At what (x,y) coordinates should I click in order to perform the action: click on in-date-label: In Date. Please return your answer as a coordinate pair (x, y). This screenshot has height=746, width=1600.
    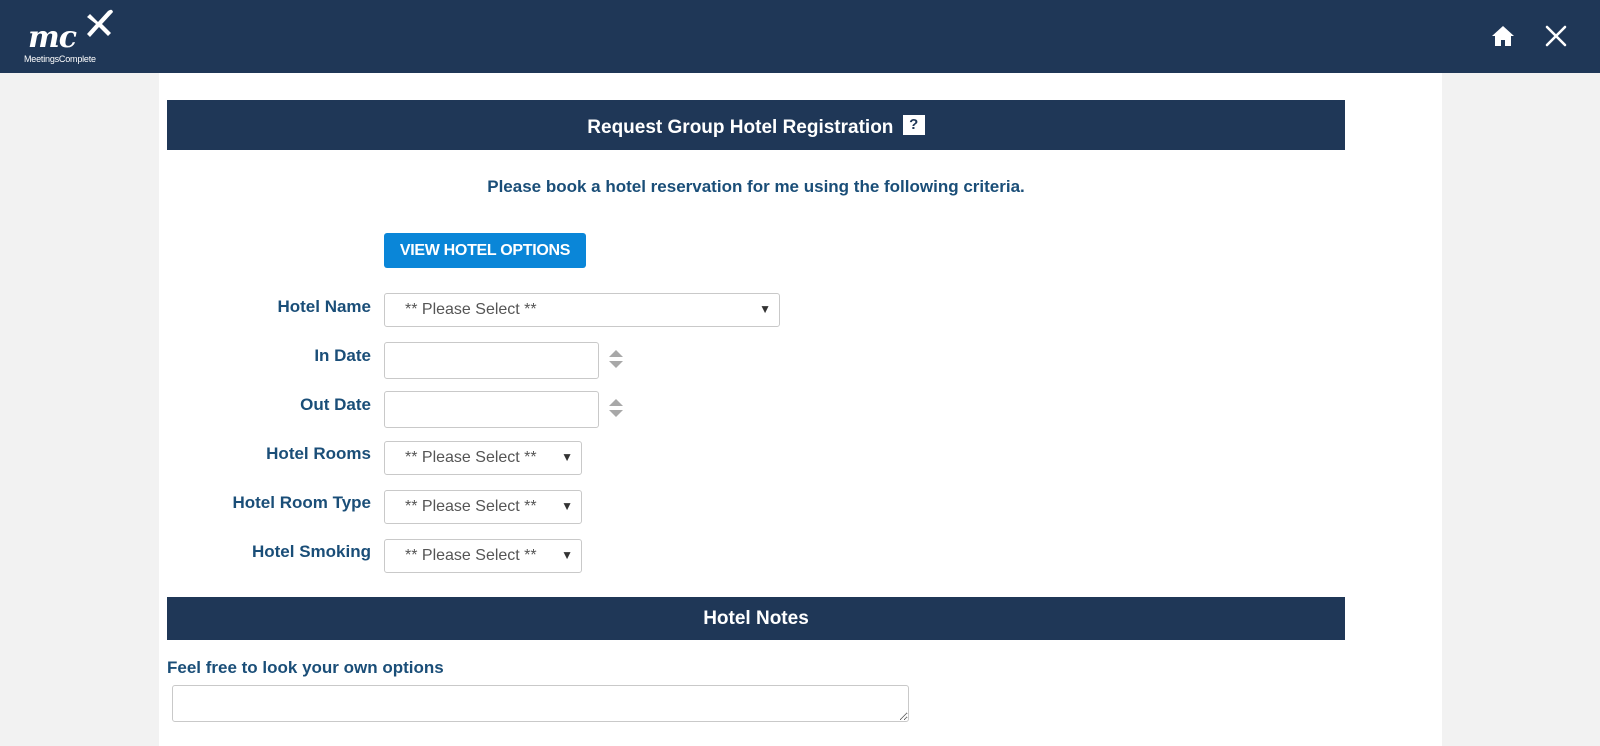
    Looking at the image, I should click on (342, 355).